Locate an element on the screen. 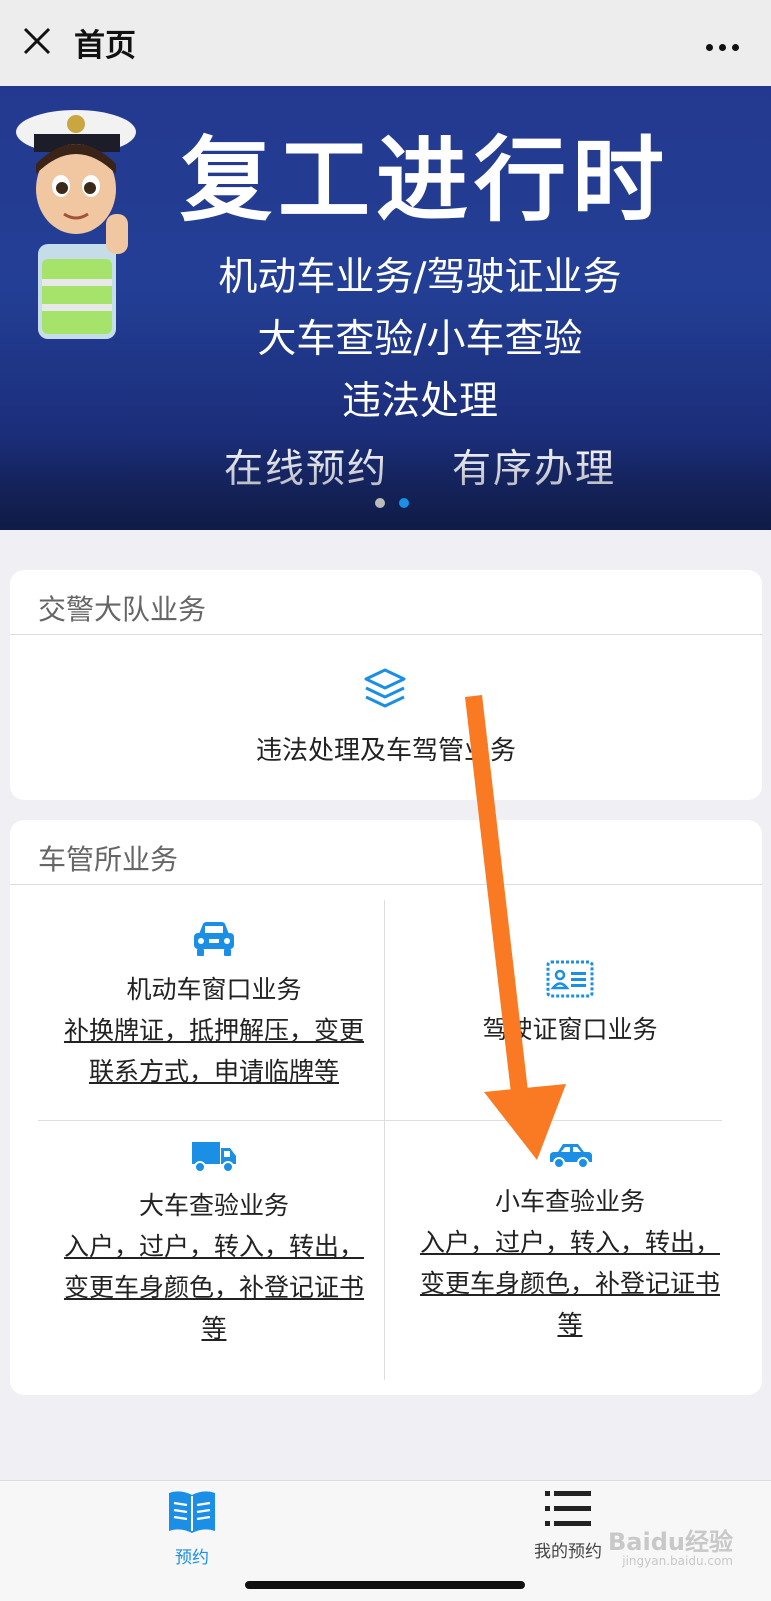  service-name: 大车查验业务 is located at coordinates (213, 1205).